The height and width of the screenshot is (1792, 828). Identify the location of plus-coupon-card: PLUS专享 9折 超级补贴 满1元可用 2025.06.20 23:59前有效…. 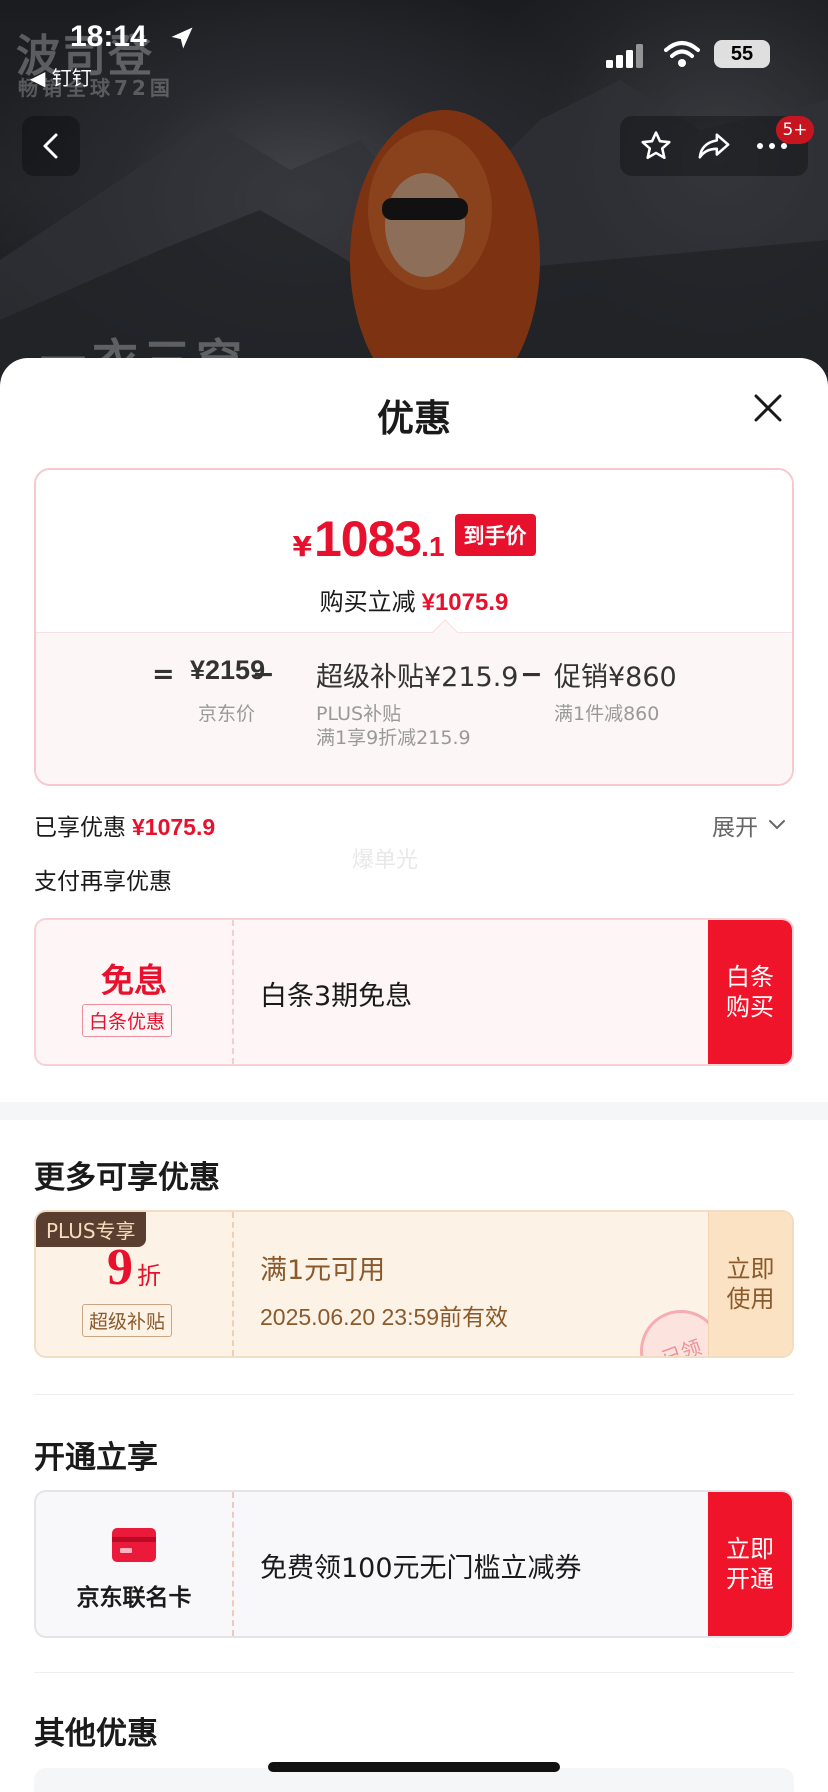
(414, 1284).